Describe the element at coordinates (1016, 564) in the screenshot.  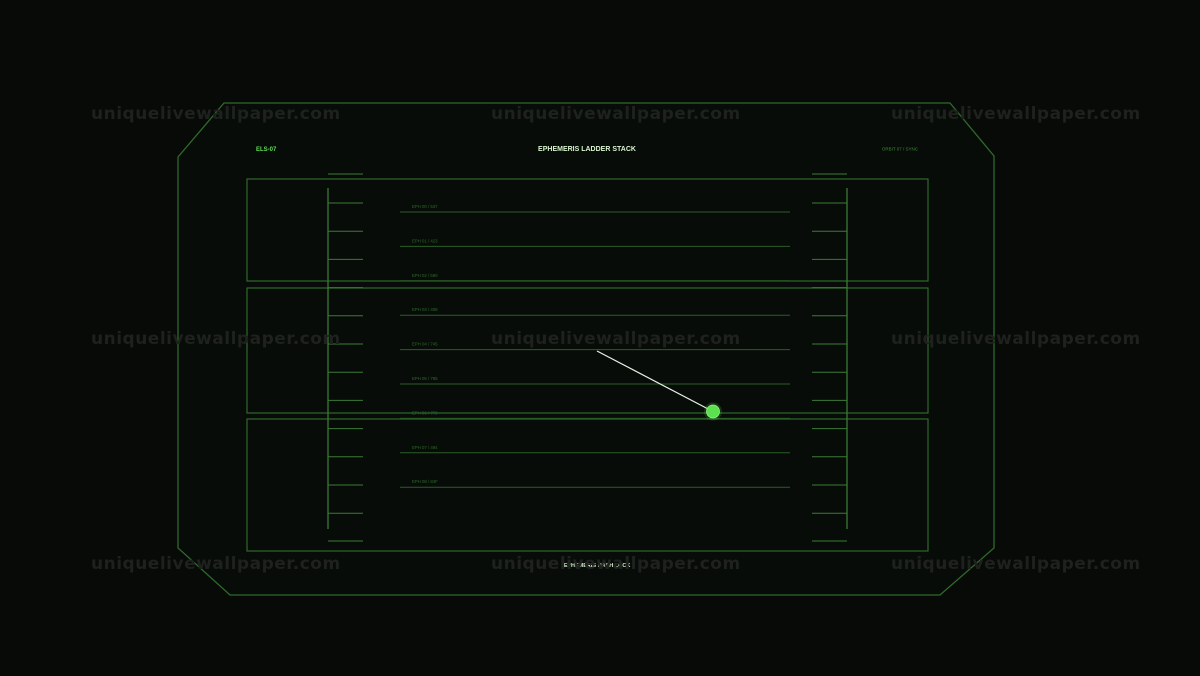
I see `watermark-9: uniquelivewallpaper.com` at that location.